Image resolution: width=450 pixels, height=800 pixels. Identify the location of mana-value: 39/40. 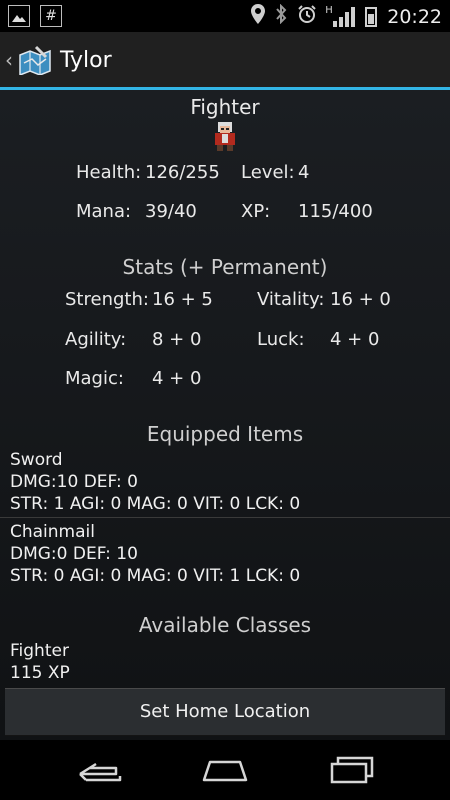
(171, 211).